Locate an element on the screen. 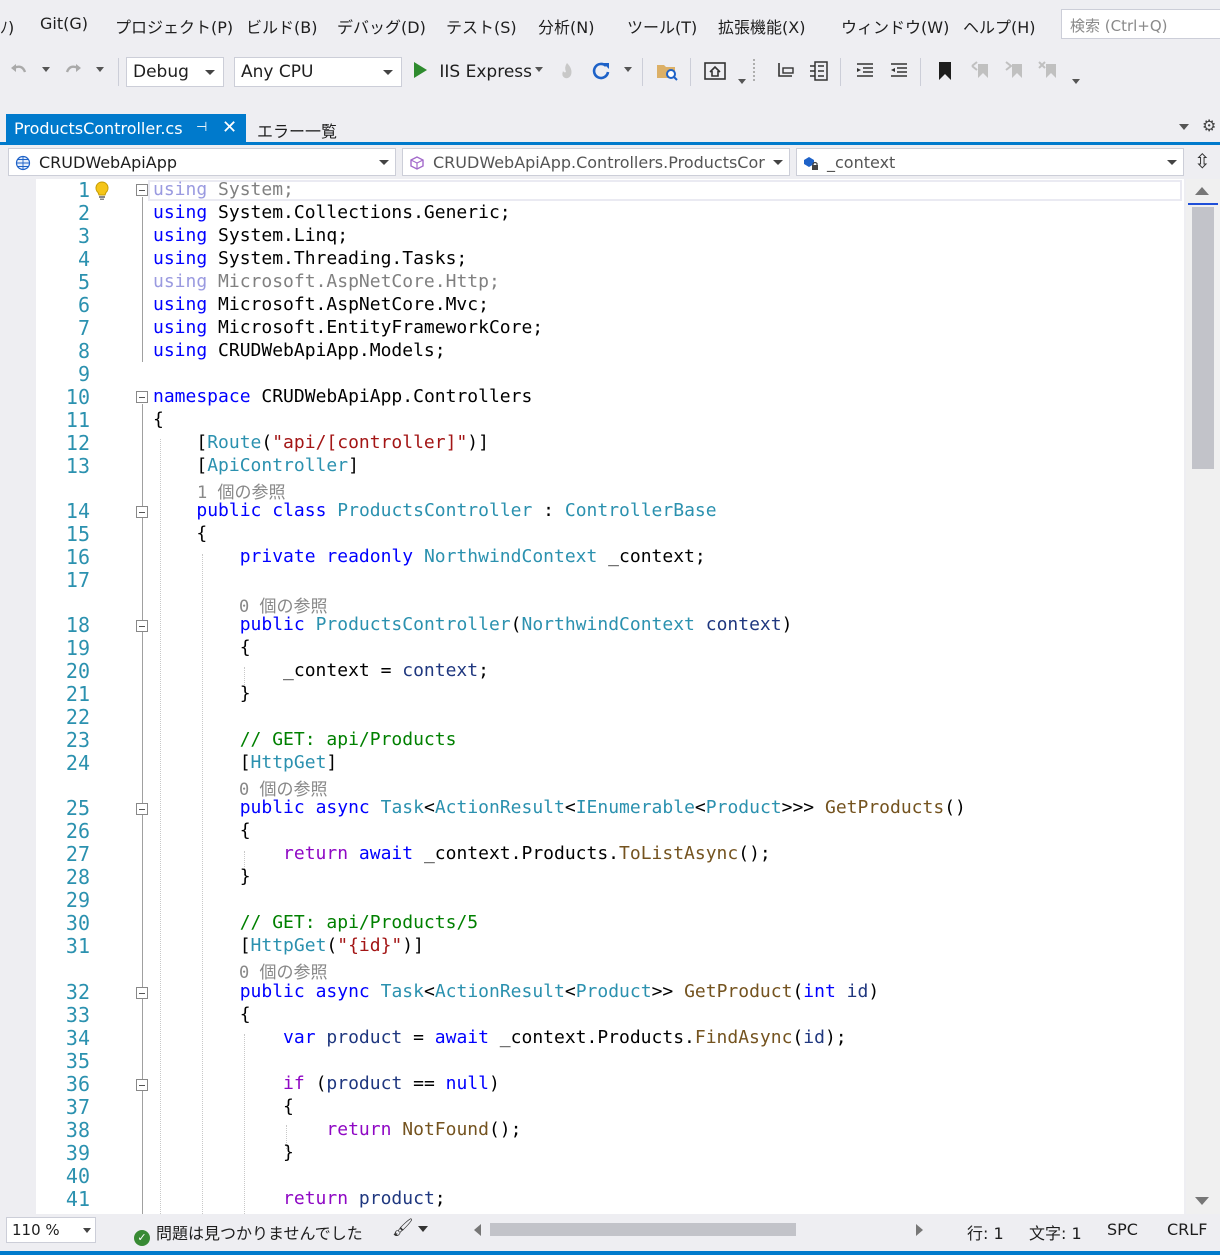  structure-icon is located at coordinates (819, 71).